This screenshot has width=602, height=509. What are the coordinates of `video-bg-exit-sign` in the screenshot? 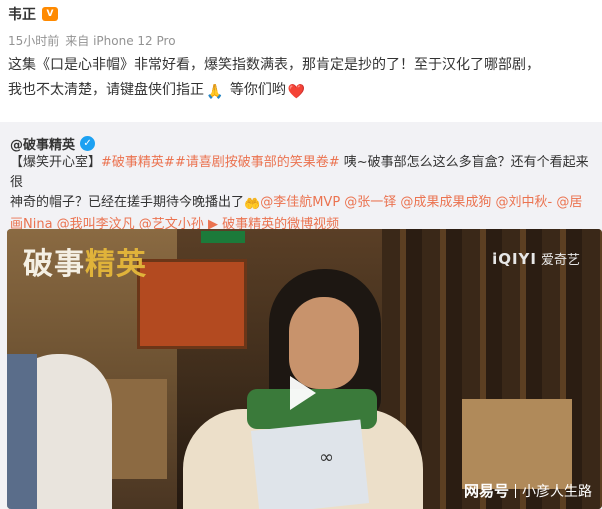 It's located at (223, 237).